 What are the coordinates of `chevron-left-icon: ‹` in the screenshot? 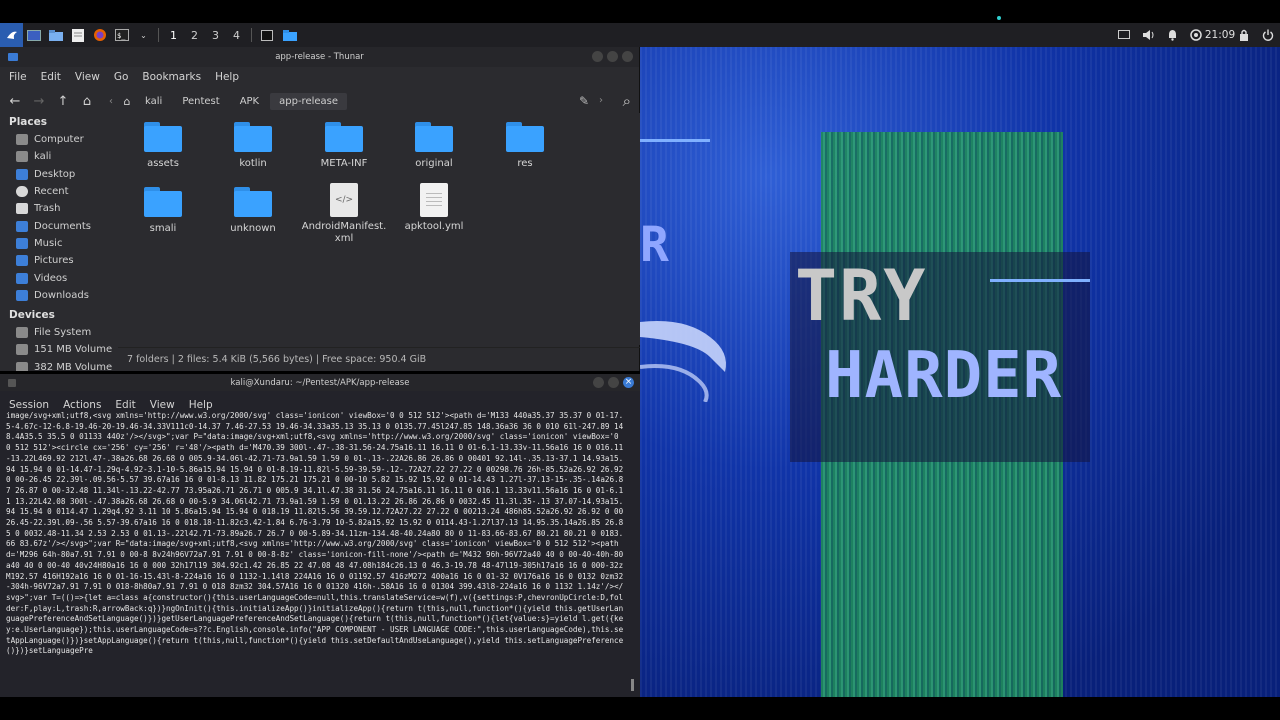 It's located at (111, 101).